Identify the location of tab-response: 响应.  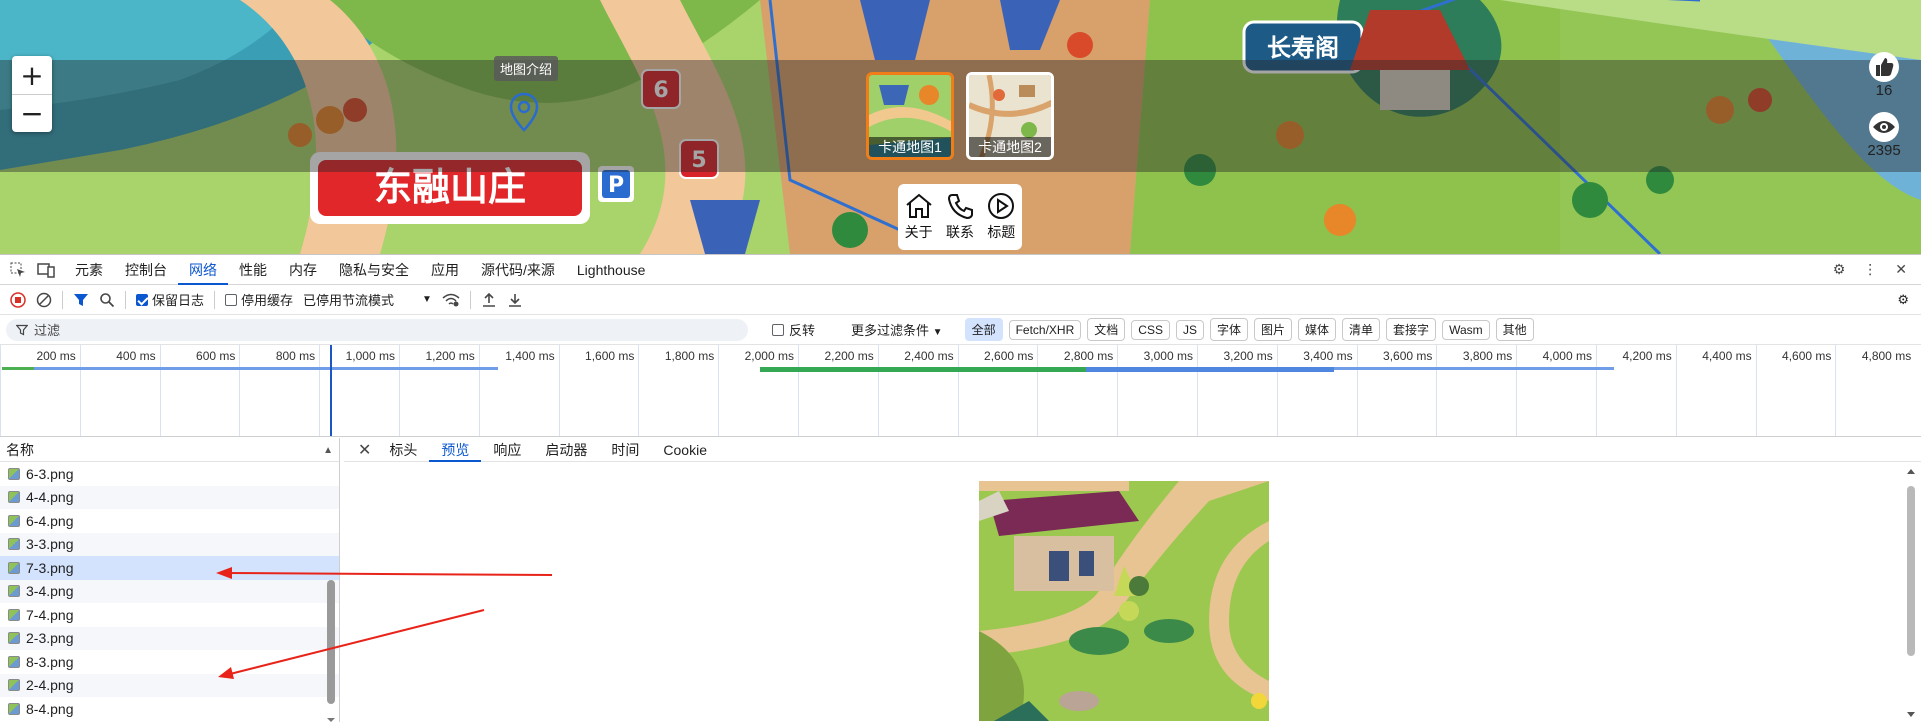
(507, 450).